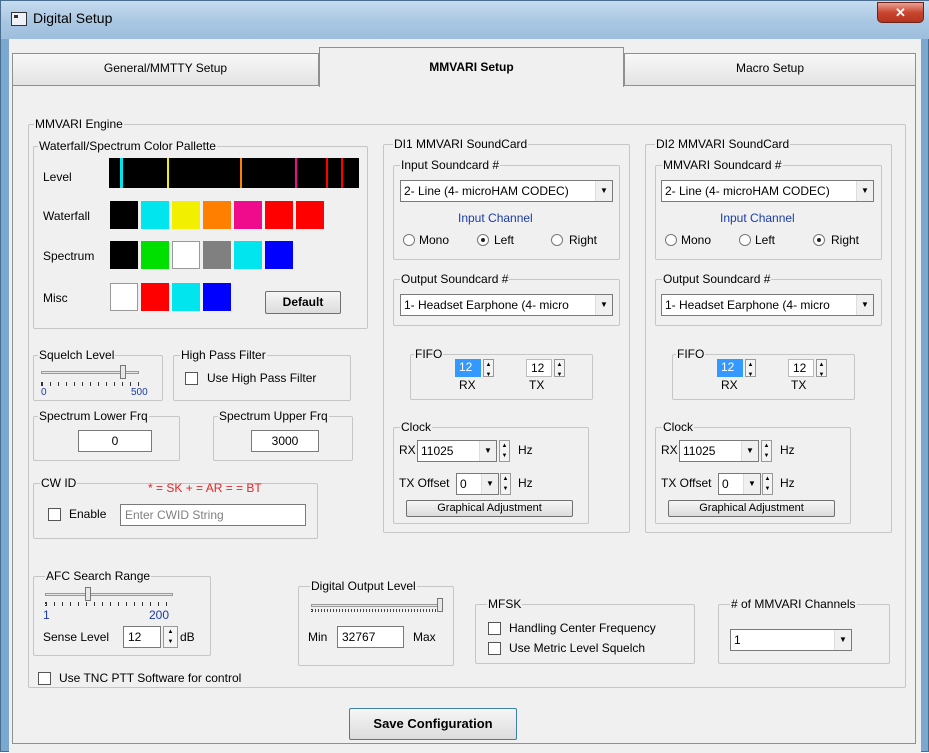 The height and width of the screenshot is (753, 929). Describe the element at coordinates (767, 484) in the screenshot. I see `di2-offset-spinner: ▲ ▼` at that location.